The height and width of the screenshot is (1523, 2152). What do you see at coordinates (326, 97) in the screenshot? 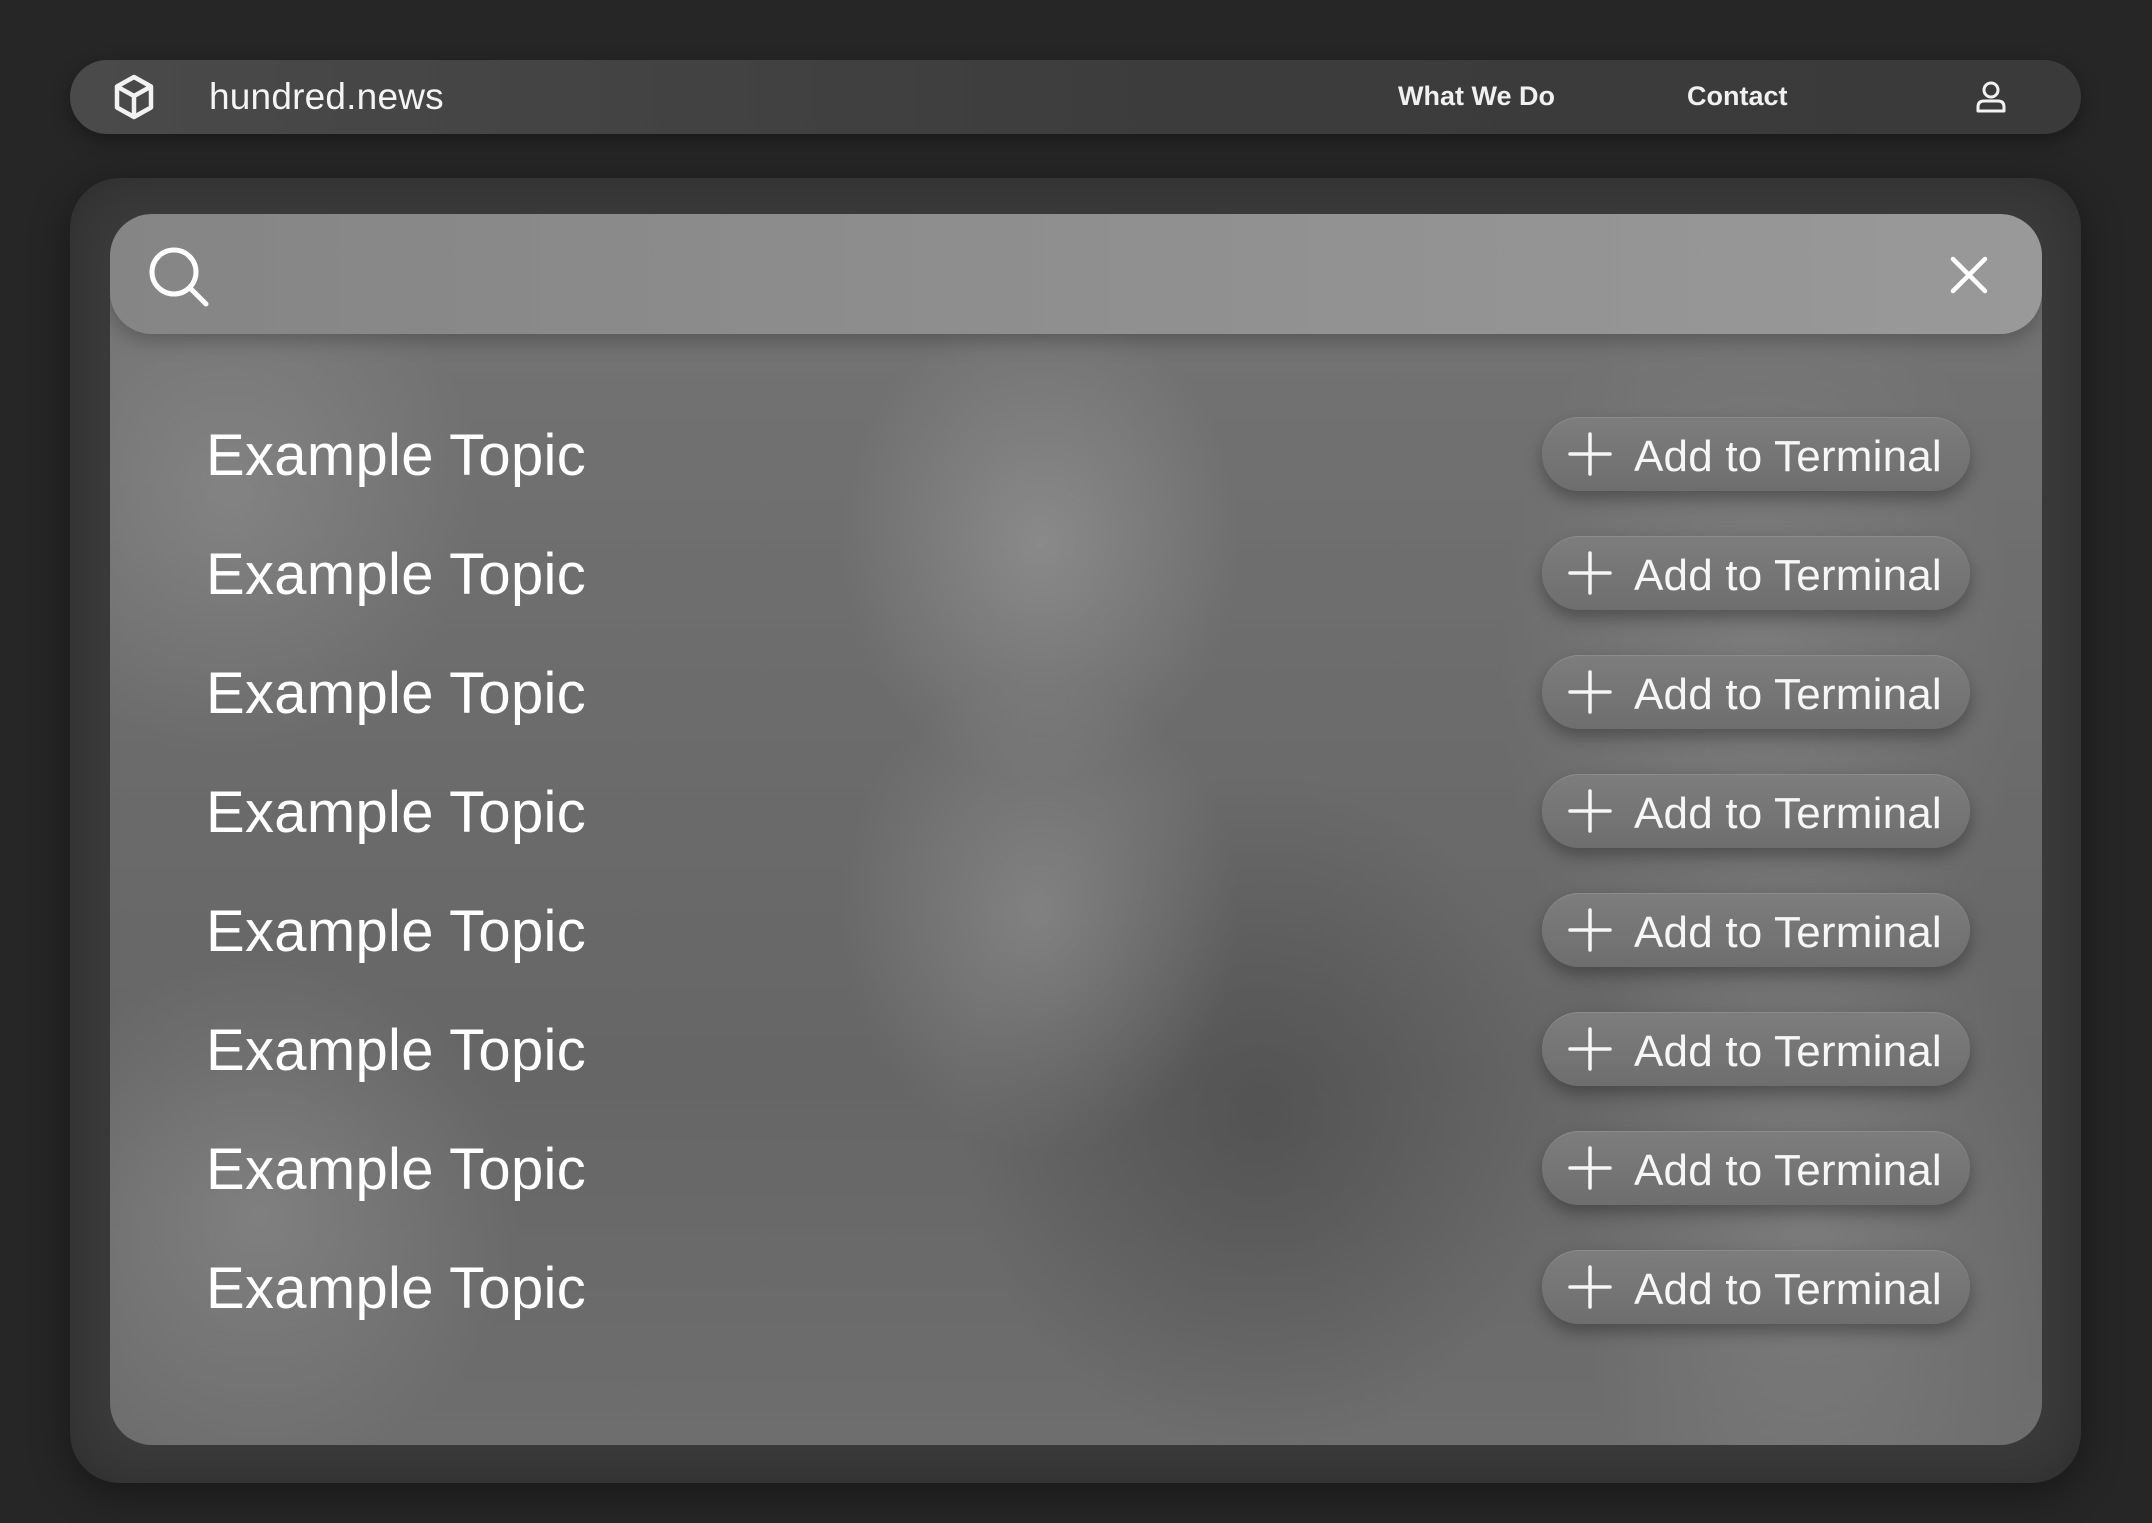
I see `brand-name: hundred.news` at bounding box center [326, 97].